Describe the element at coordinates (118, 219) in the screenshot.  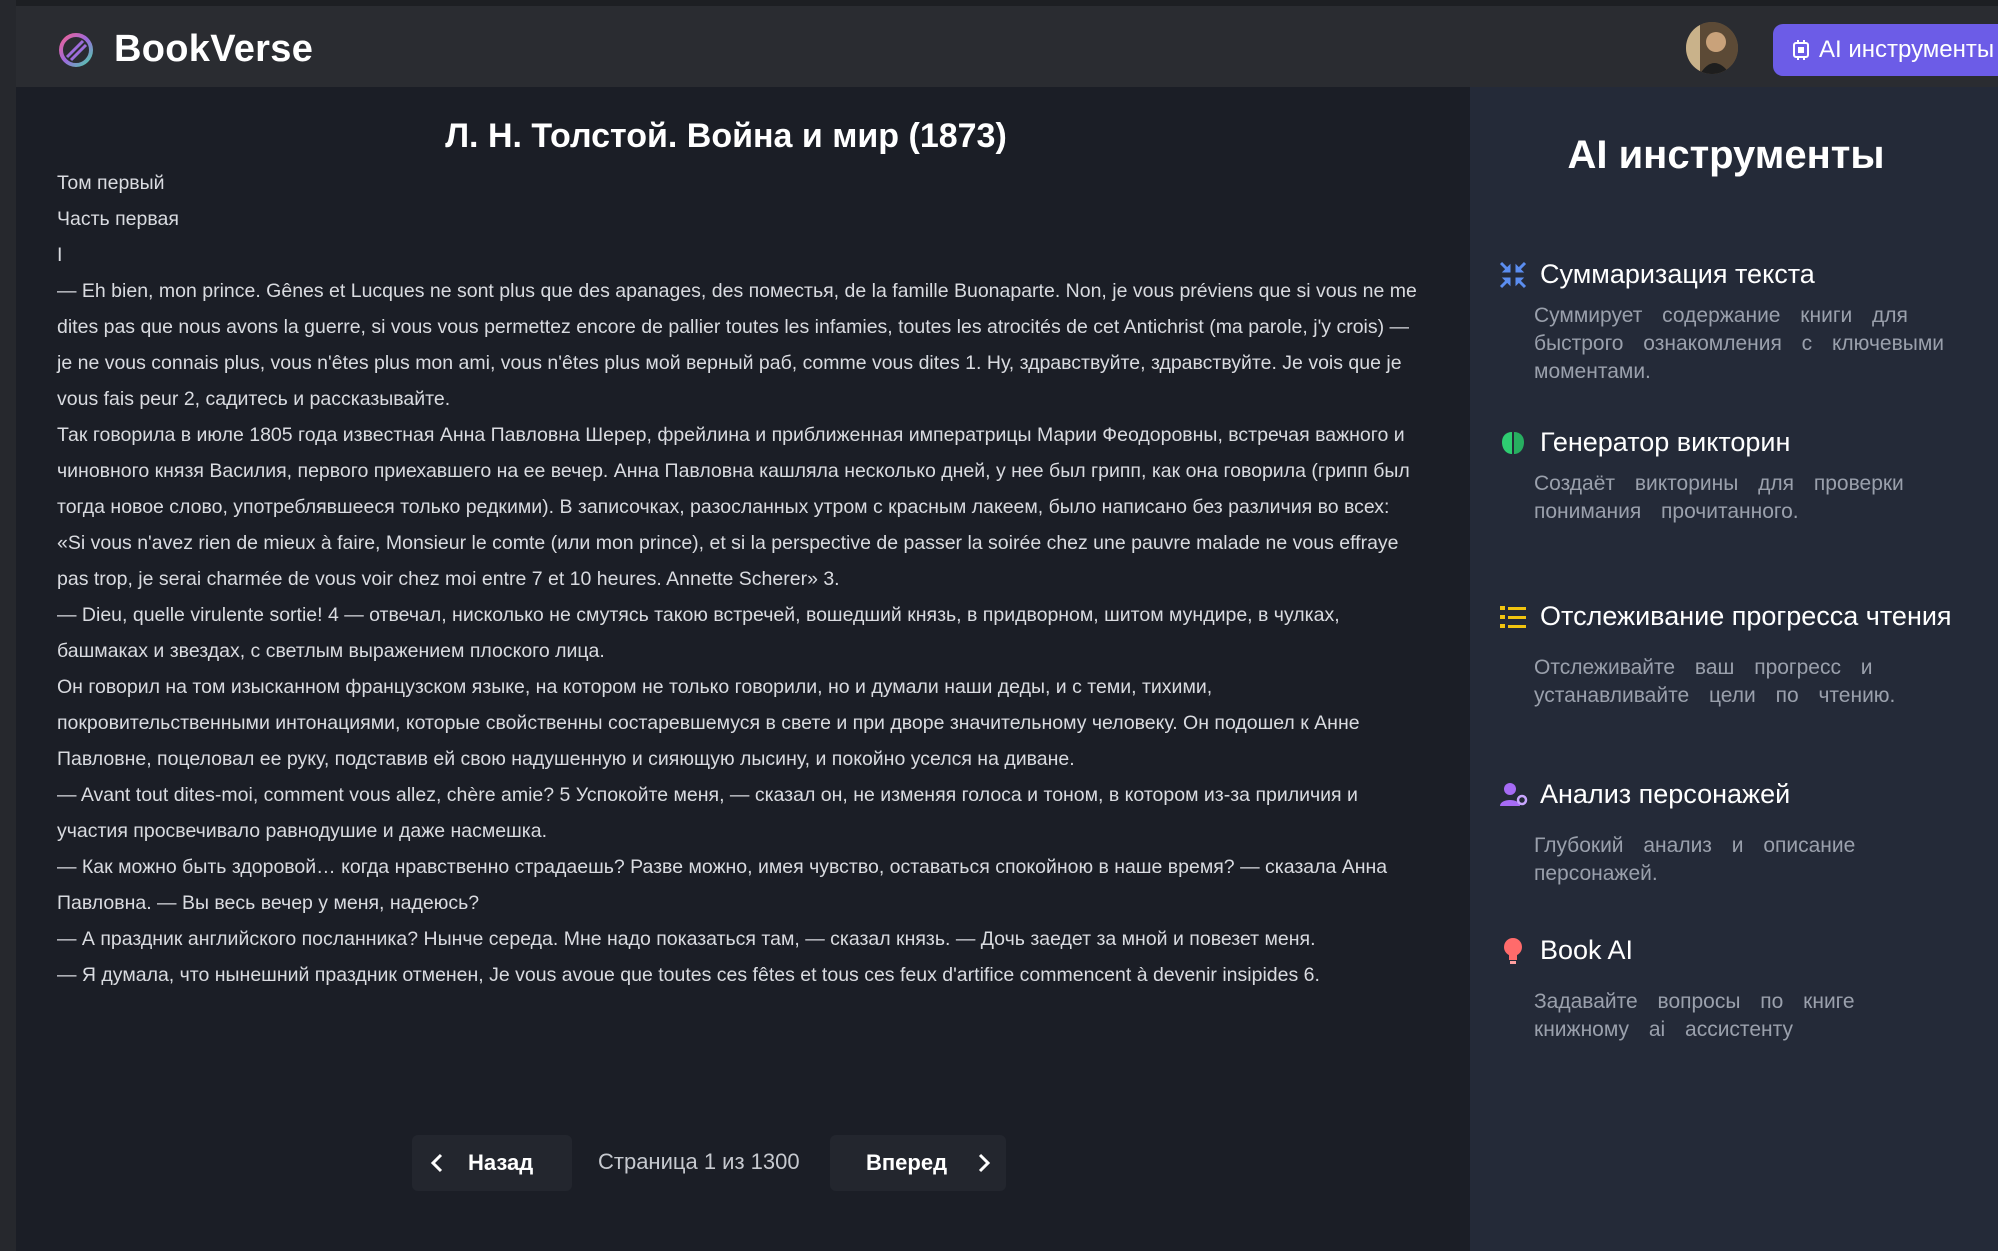
I see `book-paragraph: Часть первая` at that location.